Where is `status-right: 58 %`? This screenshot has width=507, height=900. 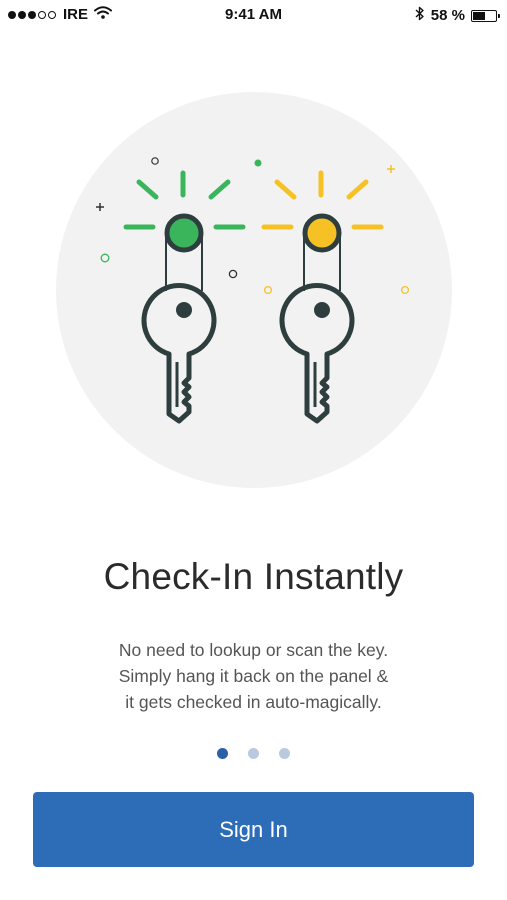
status-right: 58 % is located at coordinates (457, 15).